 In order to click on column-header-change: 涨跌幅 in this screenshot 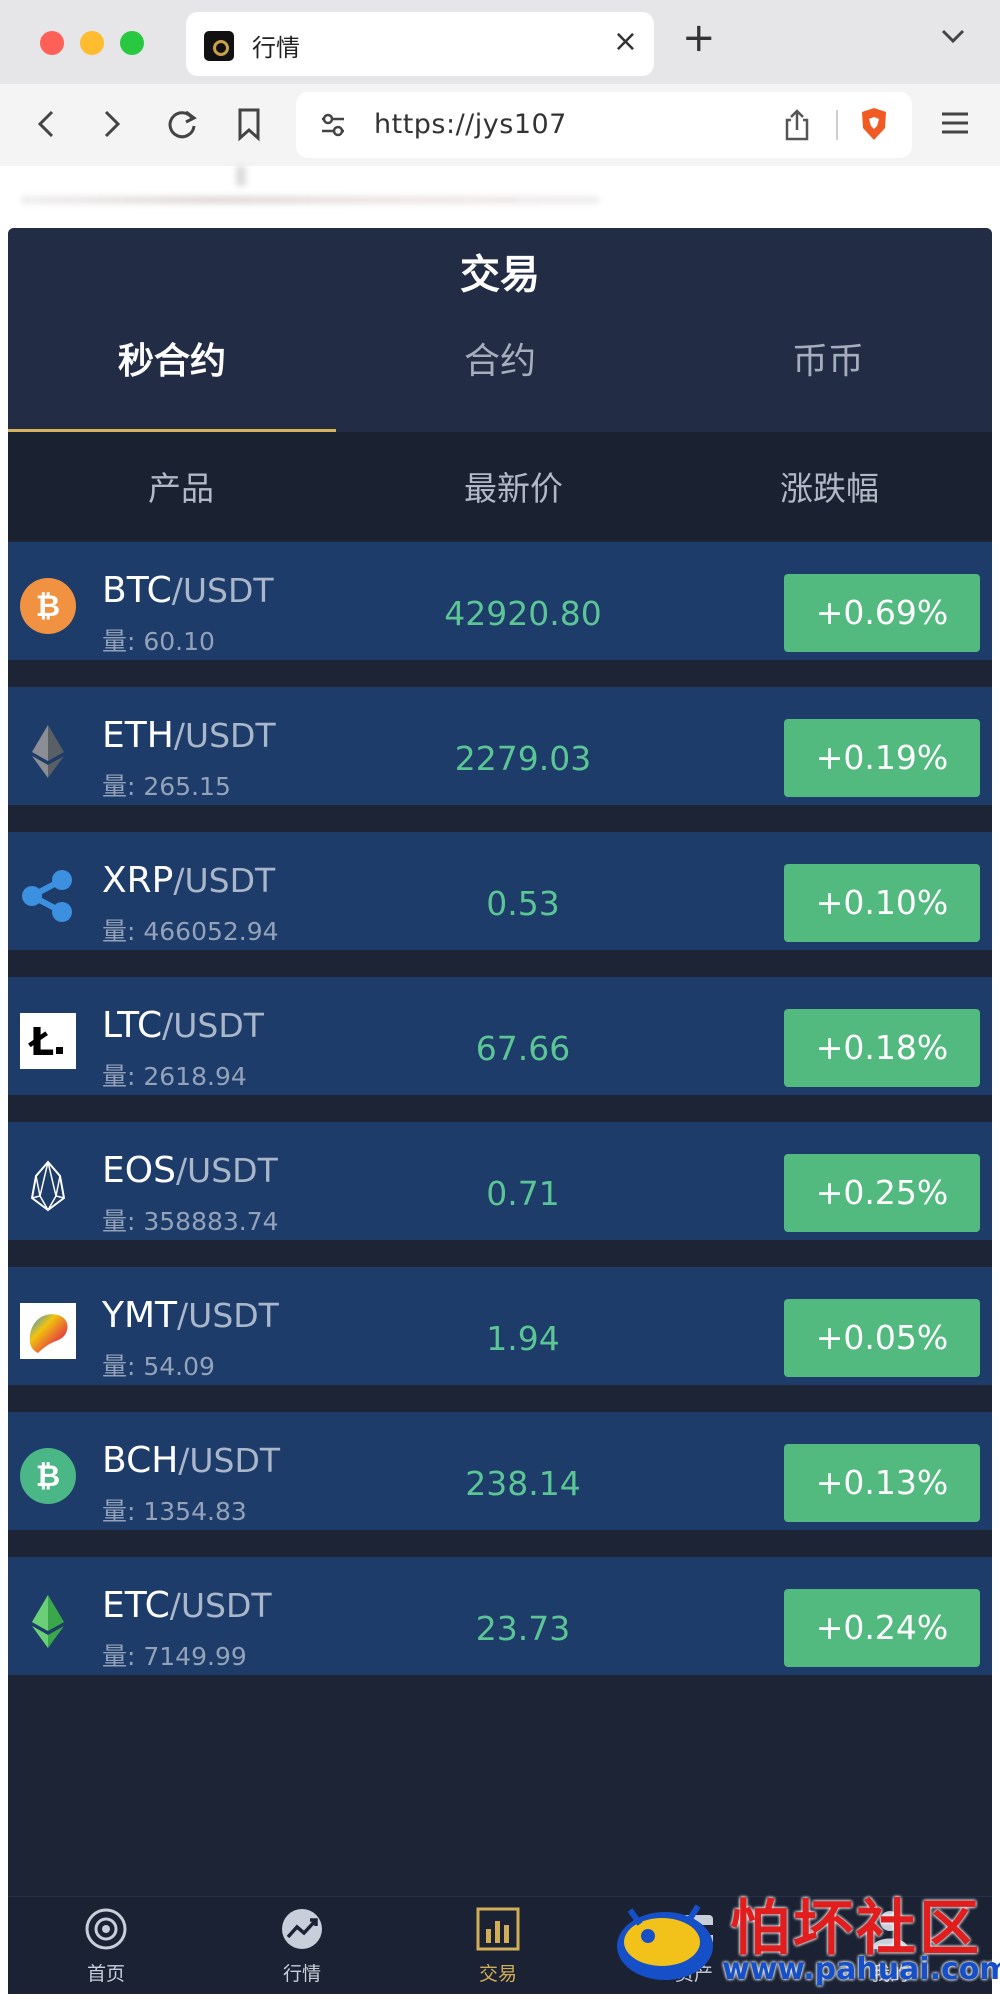, I will do `click(829, 488)`.